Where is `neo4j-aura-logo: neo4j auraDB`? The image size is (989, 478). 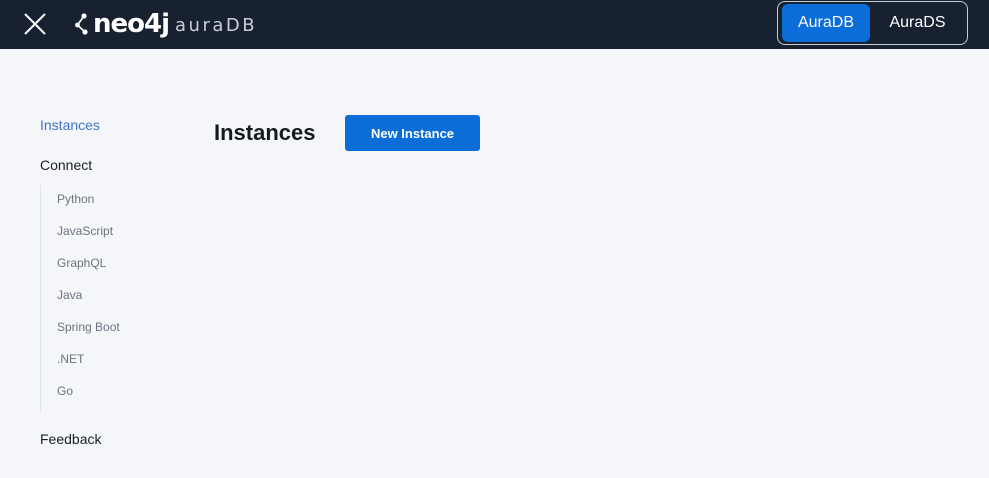 neo4j-aura-logo: neo4j auraDB is located at coordinates (165, 24).